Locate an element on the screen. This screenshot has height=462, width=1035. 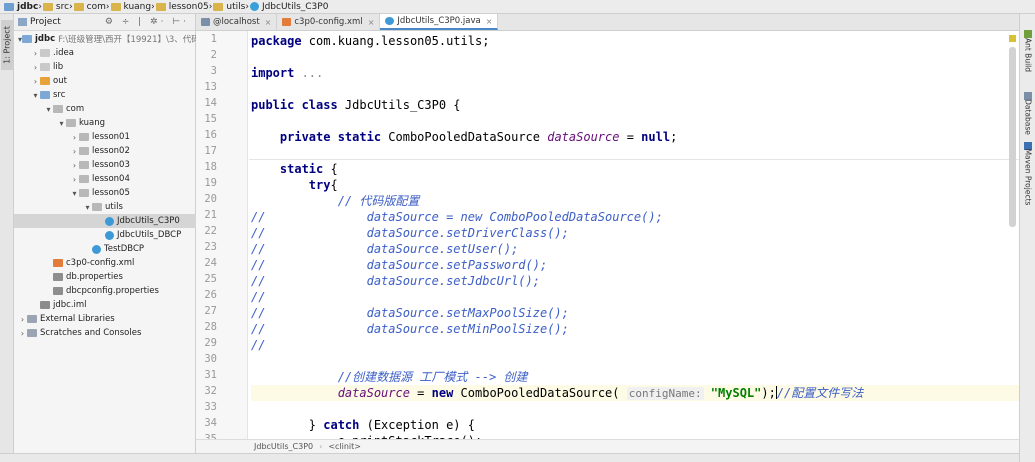
breadcrumb-item: src is located at coordinates (55, 7).